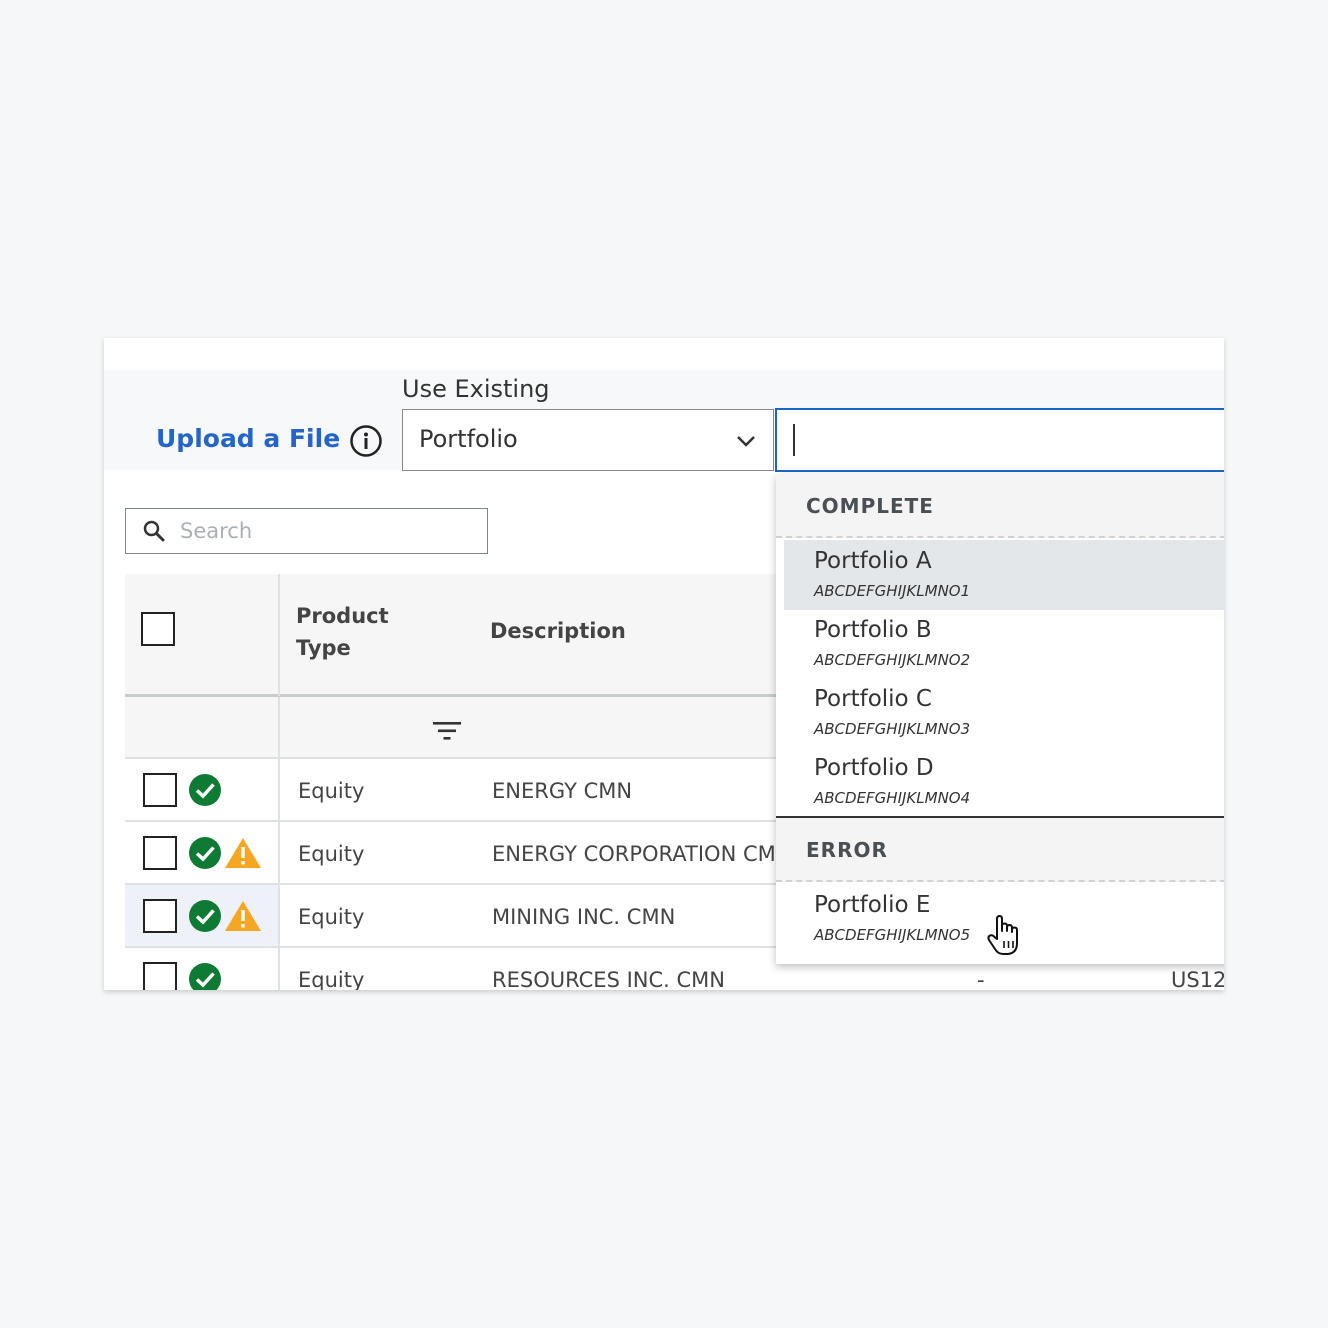  Describe the element at coordinates (892, 729) in the screenshot. I see `option-code: ABCDEFGHIJKLMNO3` at that location.